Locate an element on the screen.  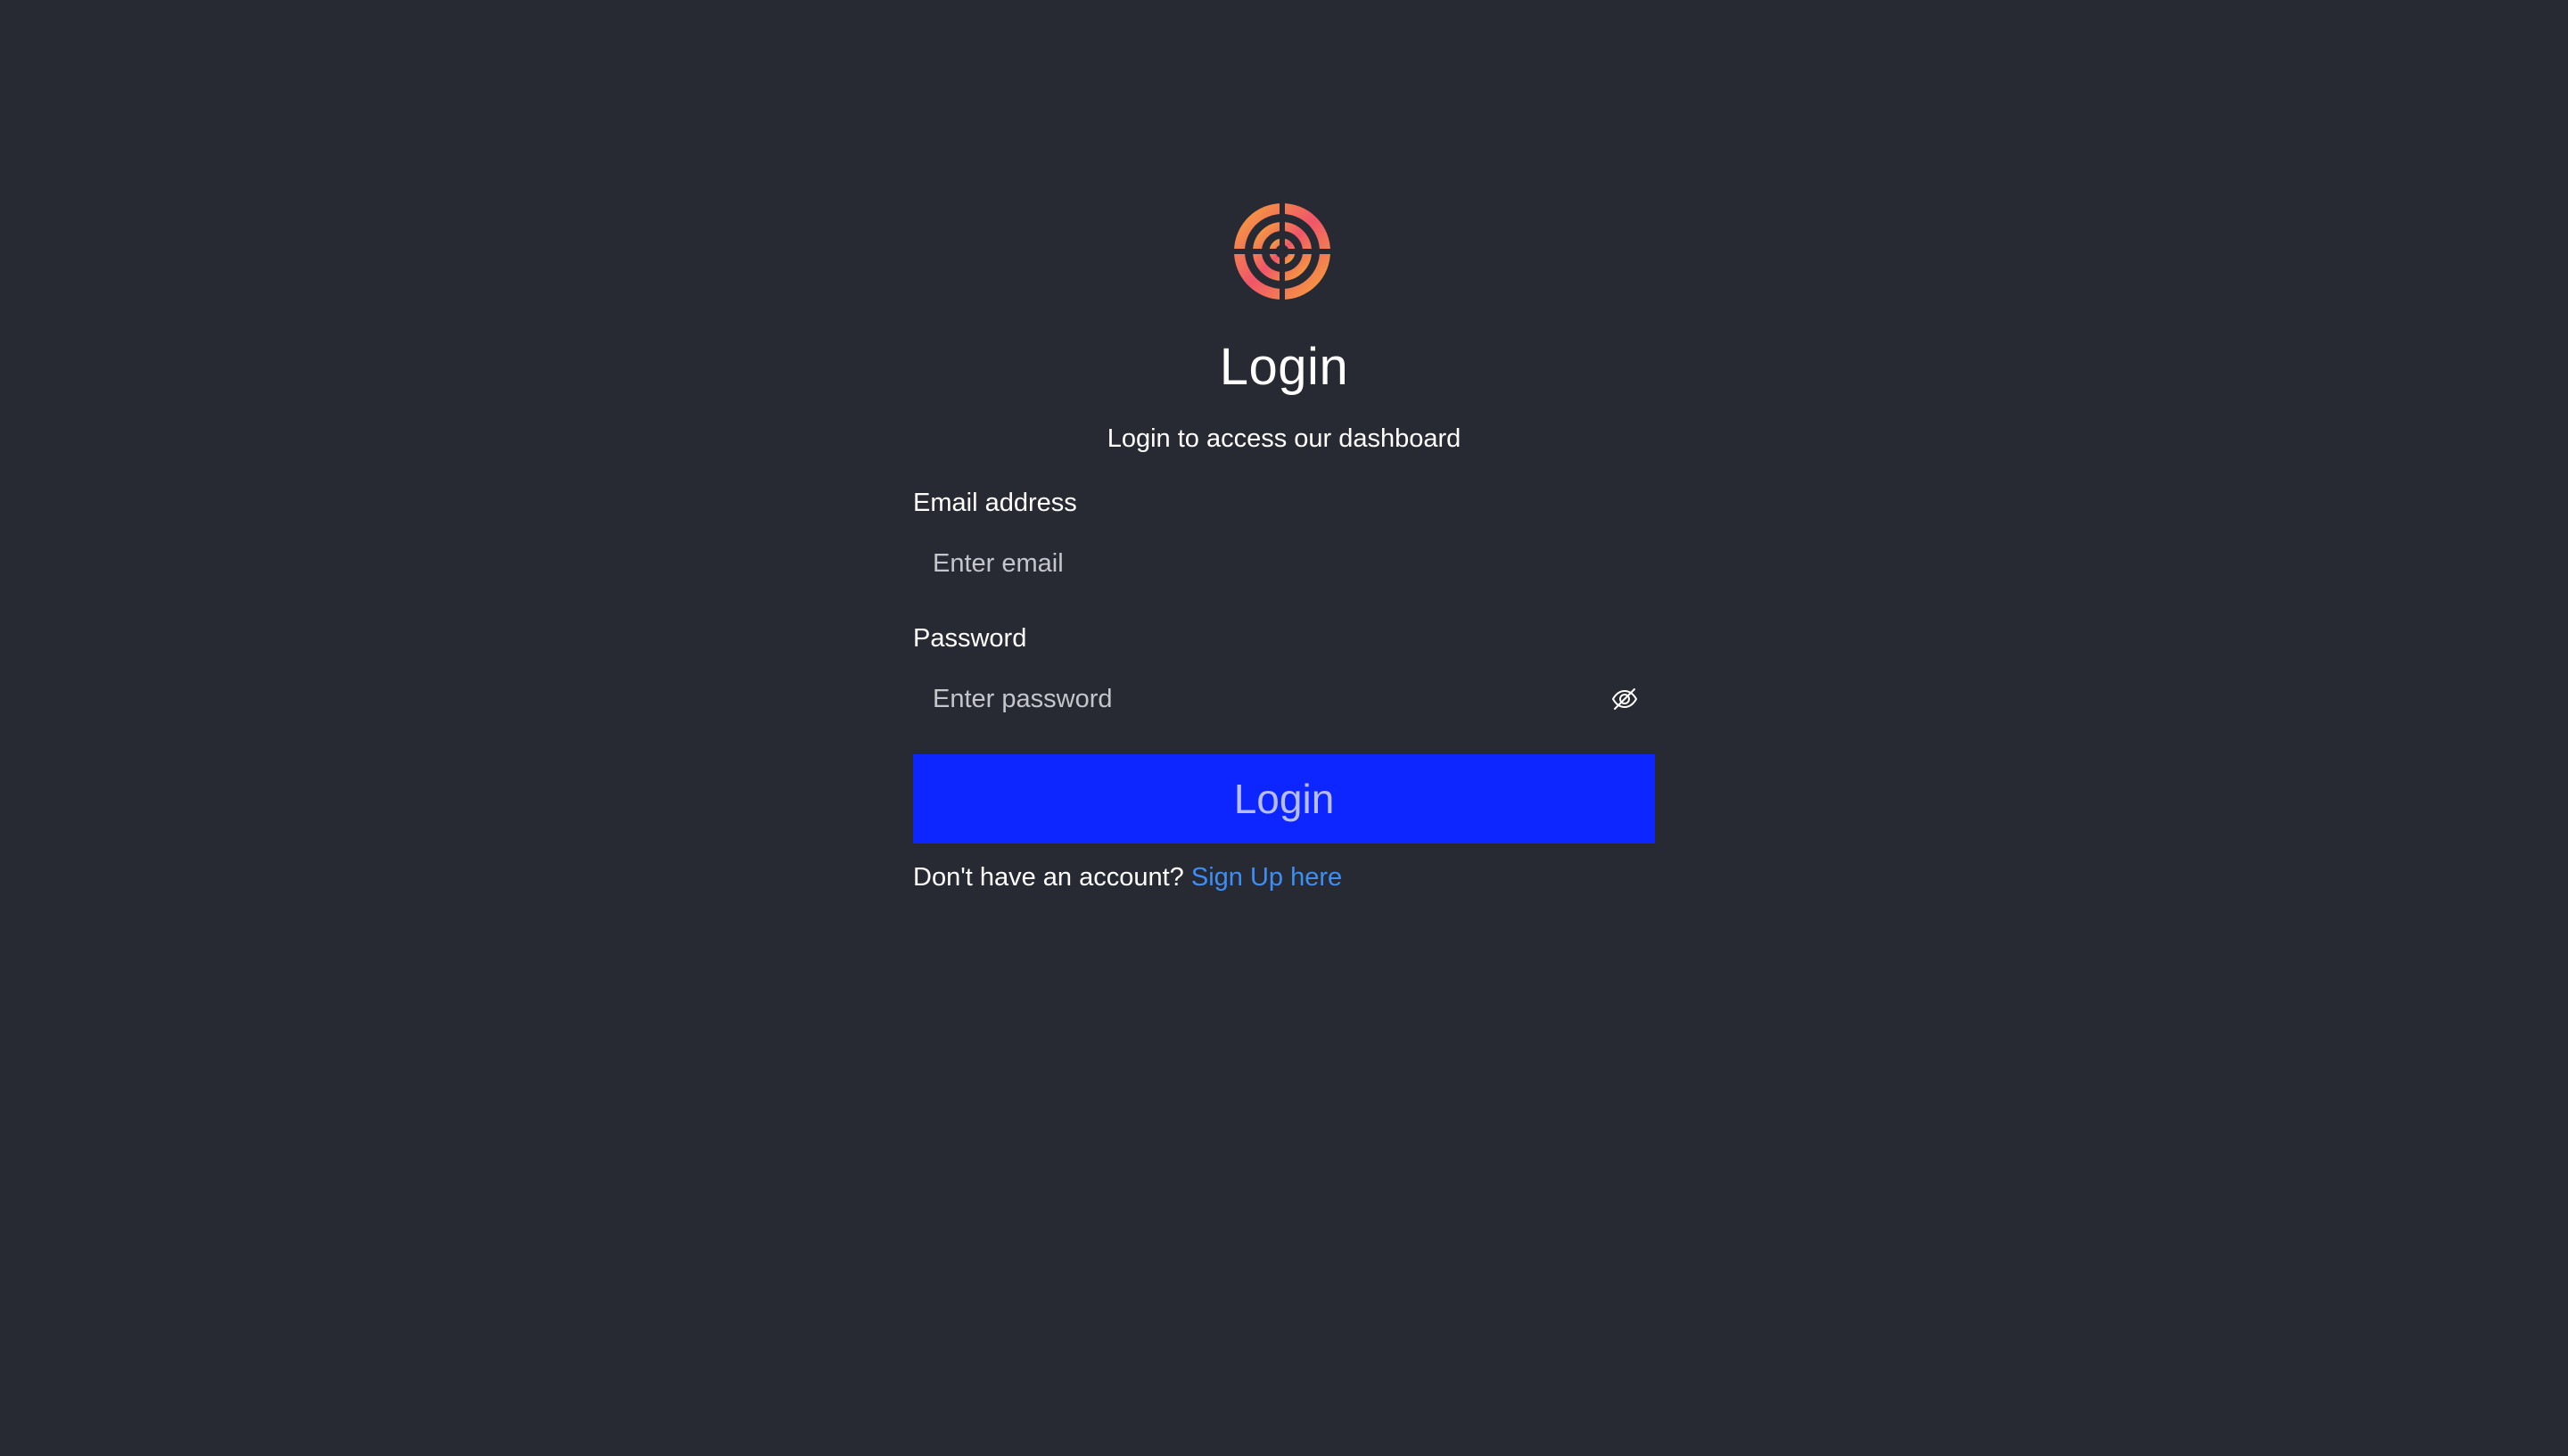
signup-link: Sign Up here is located at coordinates (1266, 877).